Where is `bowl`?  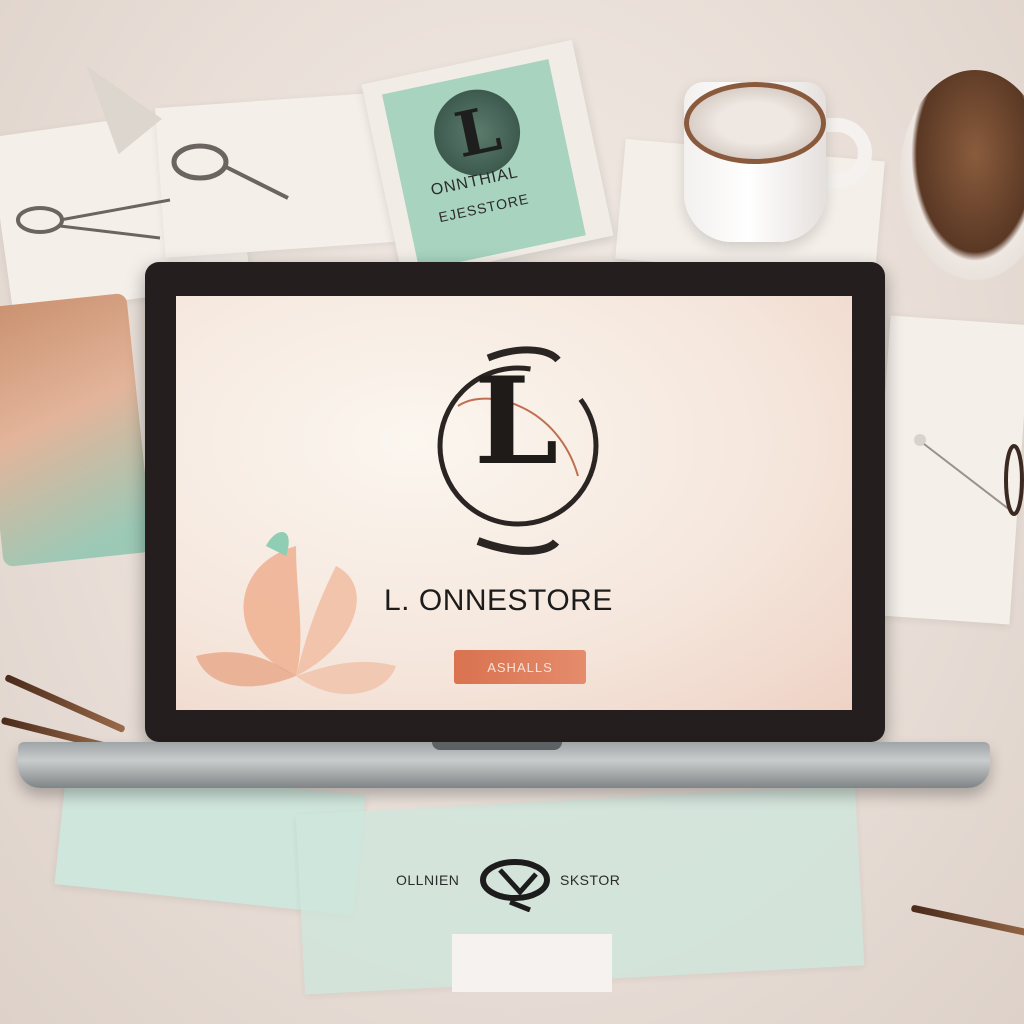
bowl is located at coordinates (962, 175).